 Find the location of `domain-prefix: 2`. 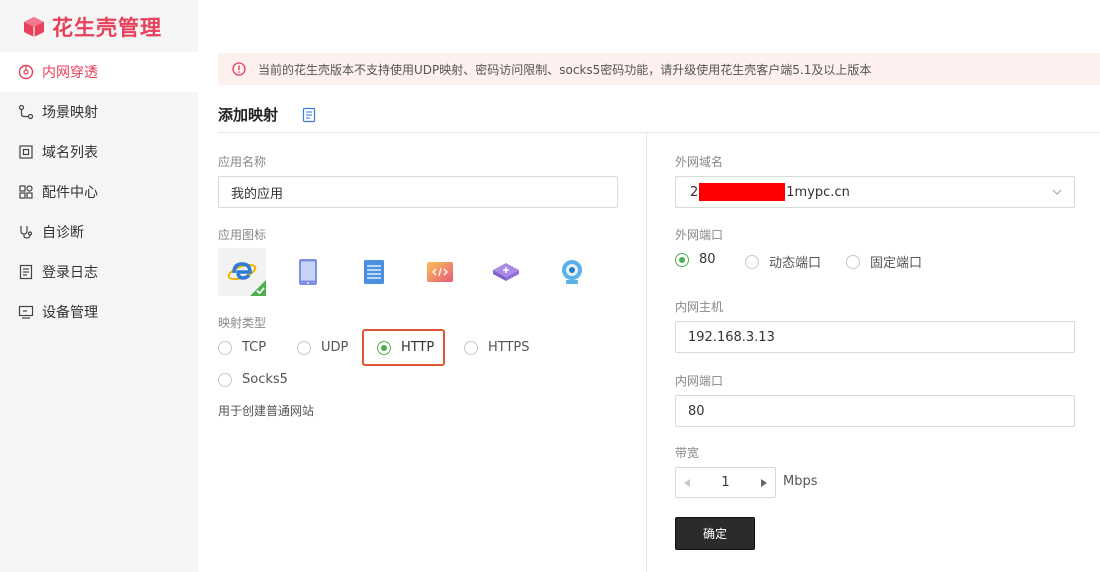

domain-prefix: 2 is located at coordinates (694, 192).